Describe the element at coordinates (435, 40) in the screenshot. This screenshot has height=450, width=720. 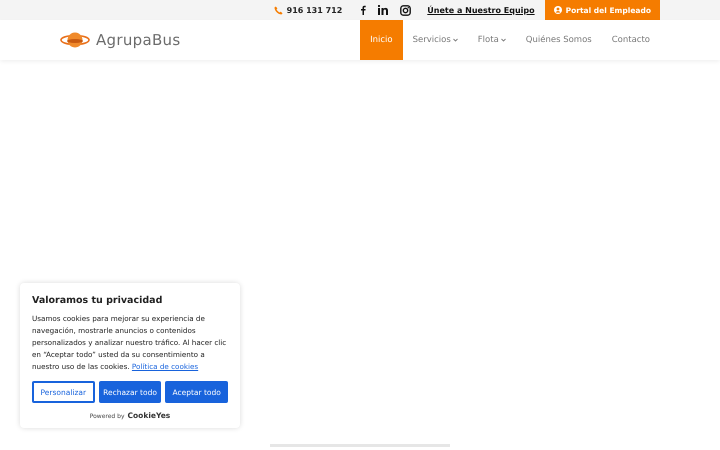
I see `nav-item: Servicios` at that location.